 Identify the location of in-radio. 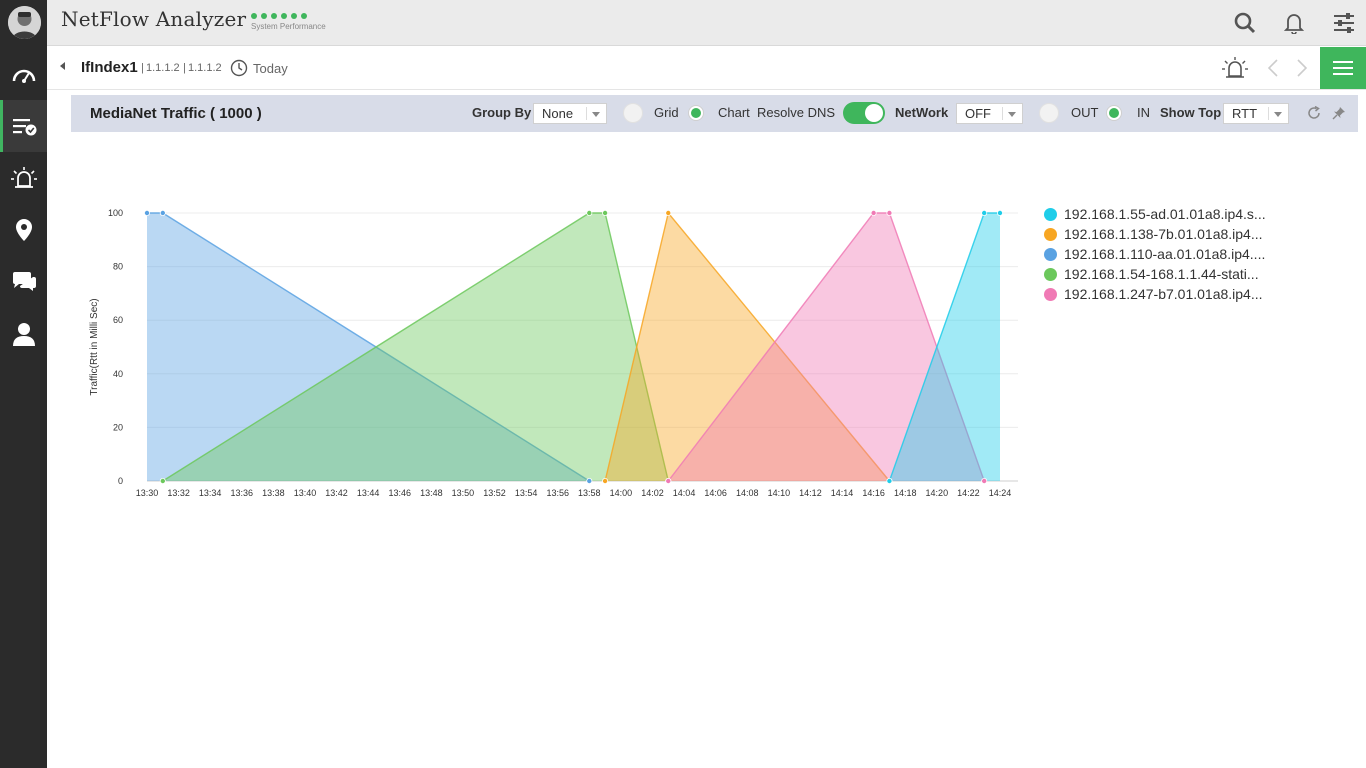
(1114, 113).